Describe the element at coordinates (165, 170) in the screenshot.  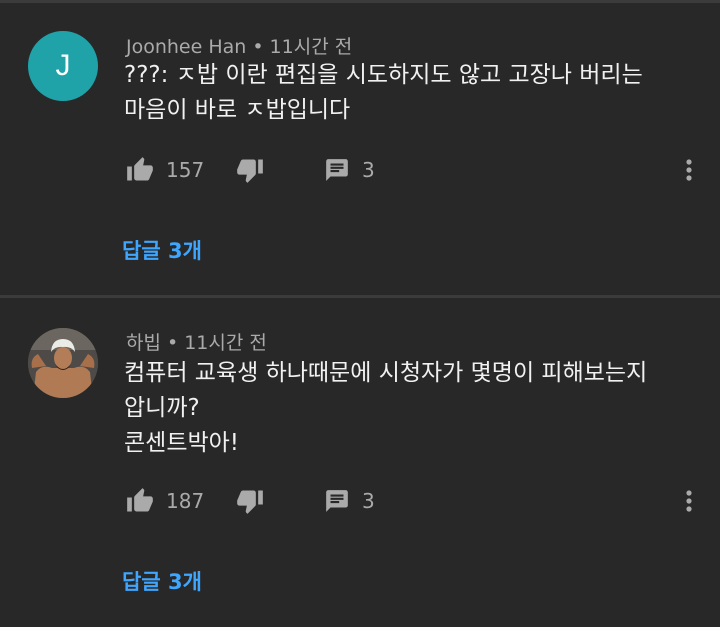
I see `like-button: 157` at that location.